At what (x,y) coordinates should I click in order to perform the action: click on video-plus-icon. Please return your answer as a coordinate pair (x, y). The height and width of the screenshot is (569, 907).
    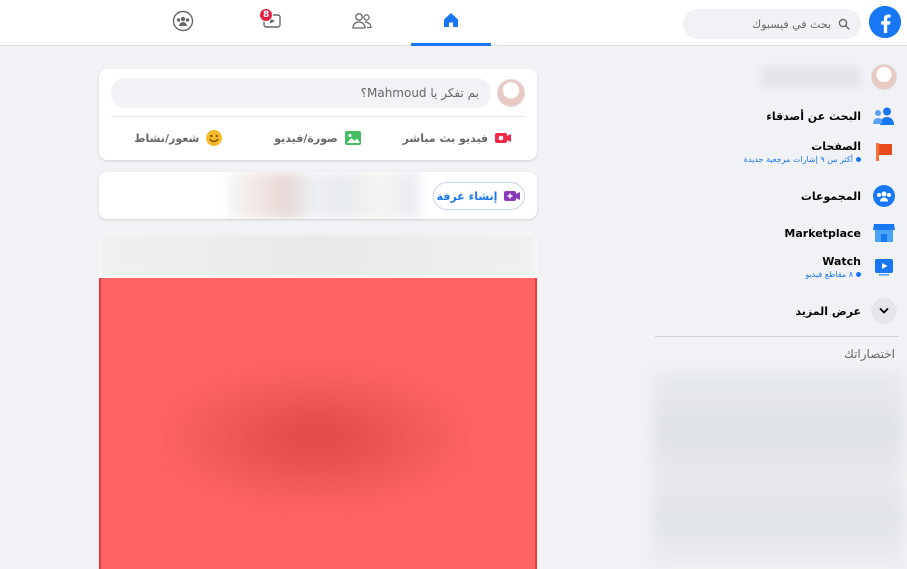
    Looking at the image, I should click on (512, 196).